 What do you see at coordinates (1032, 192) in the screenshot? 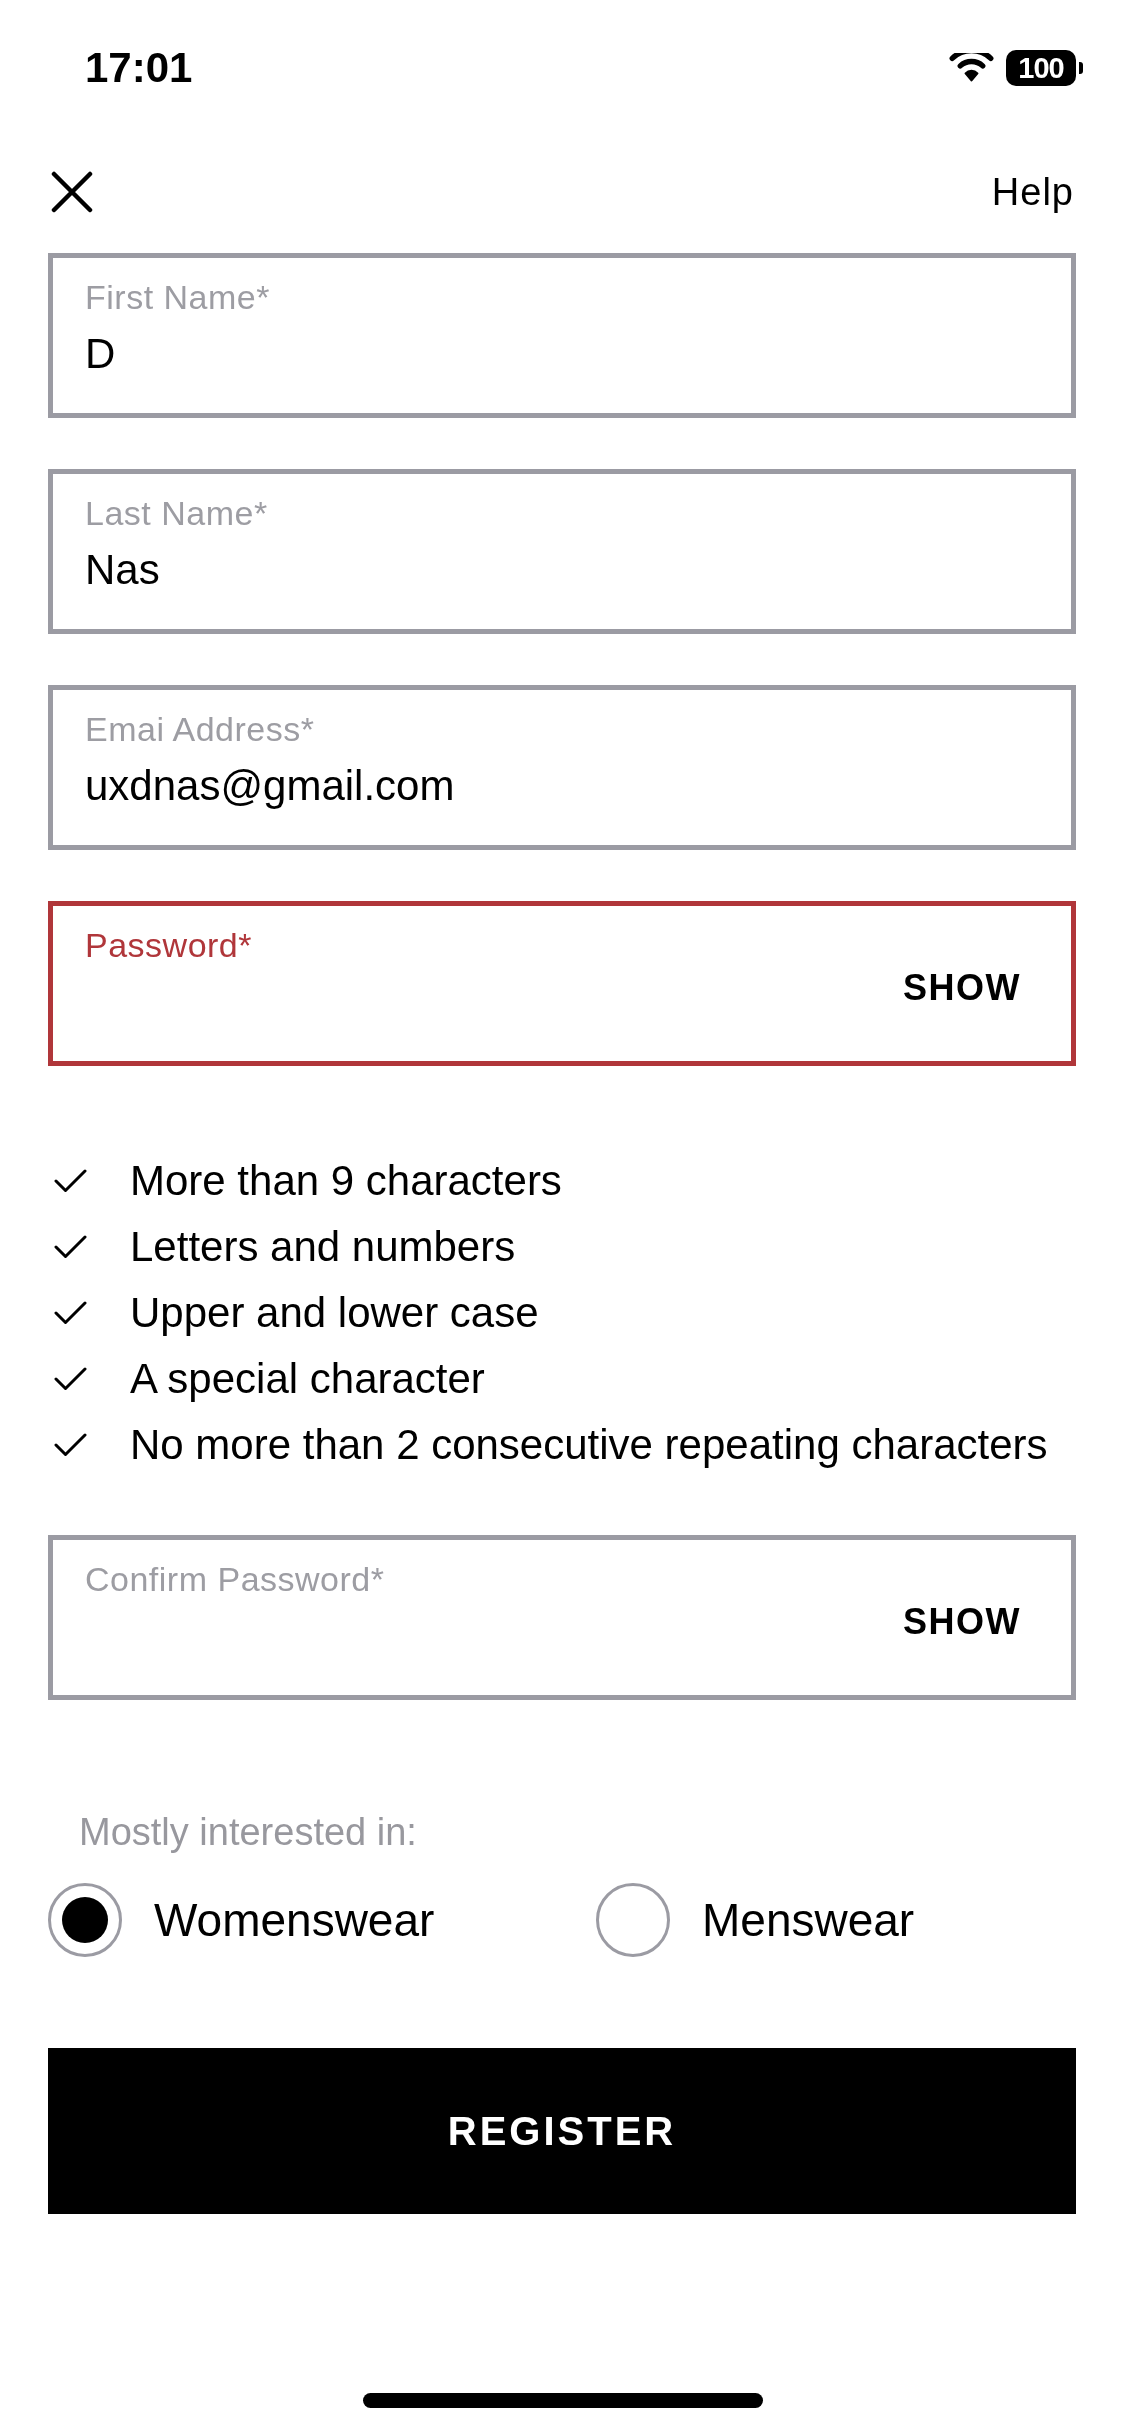
I see `help-link: Help` at bounding box center [1032, 192].